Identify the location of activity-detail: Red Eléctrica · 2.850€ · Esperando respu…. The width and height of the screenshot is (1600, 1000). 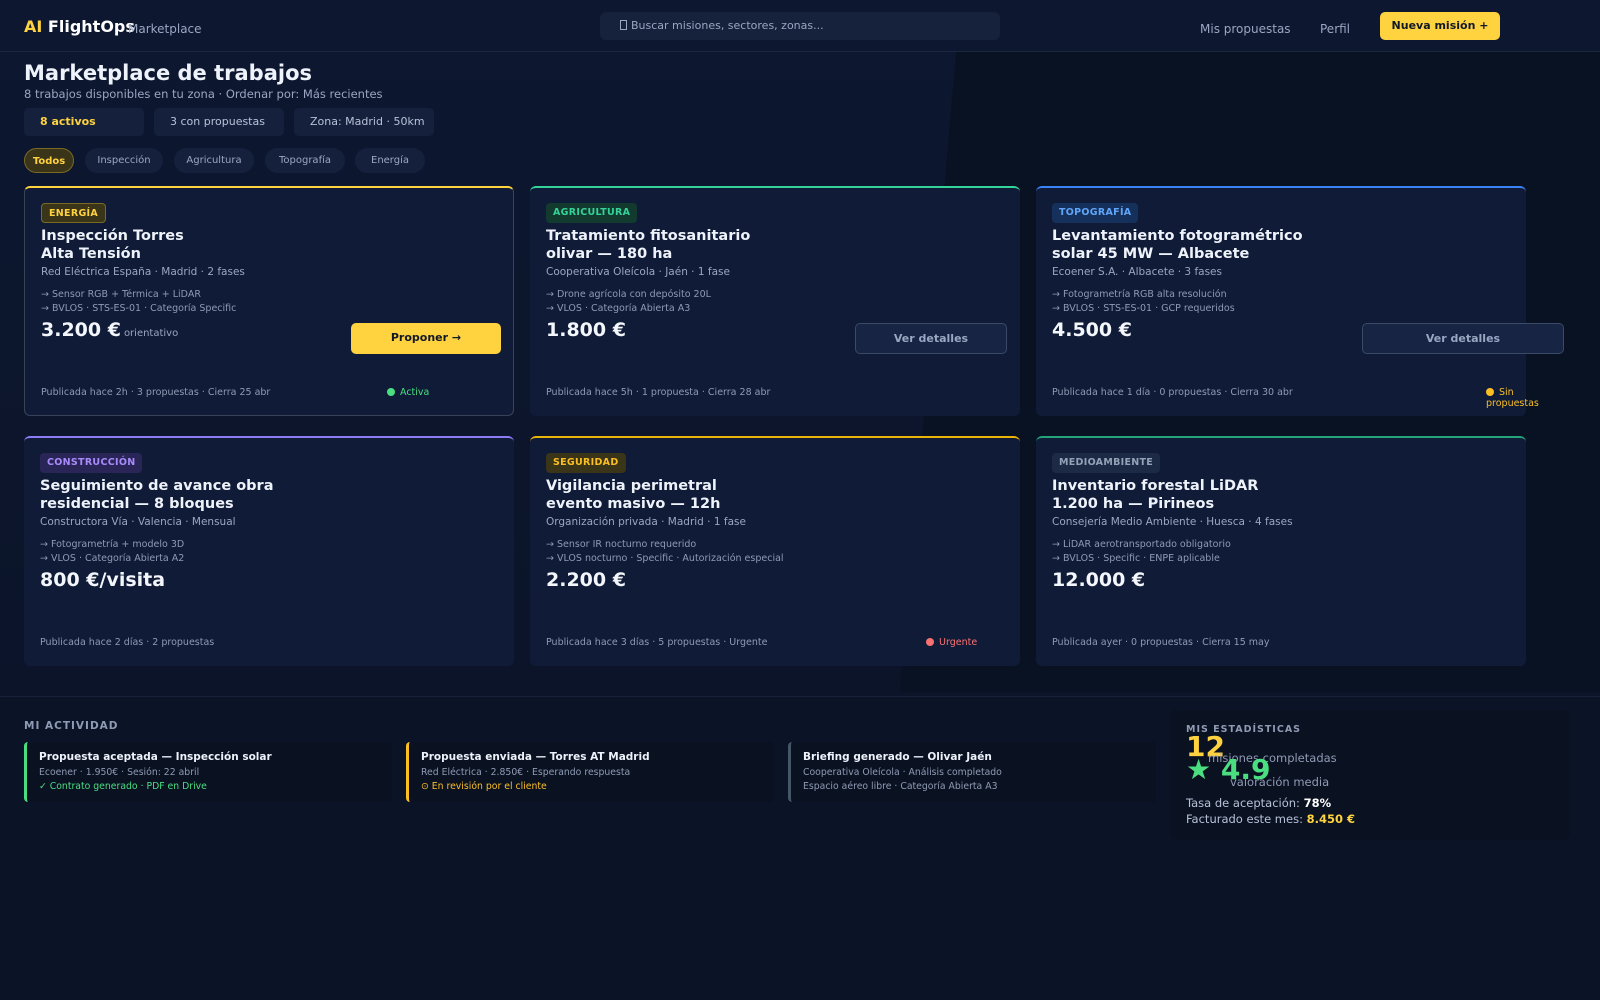
(526, 772).